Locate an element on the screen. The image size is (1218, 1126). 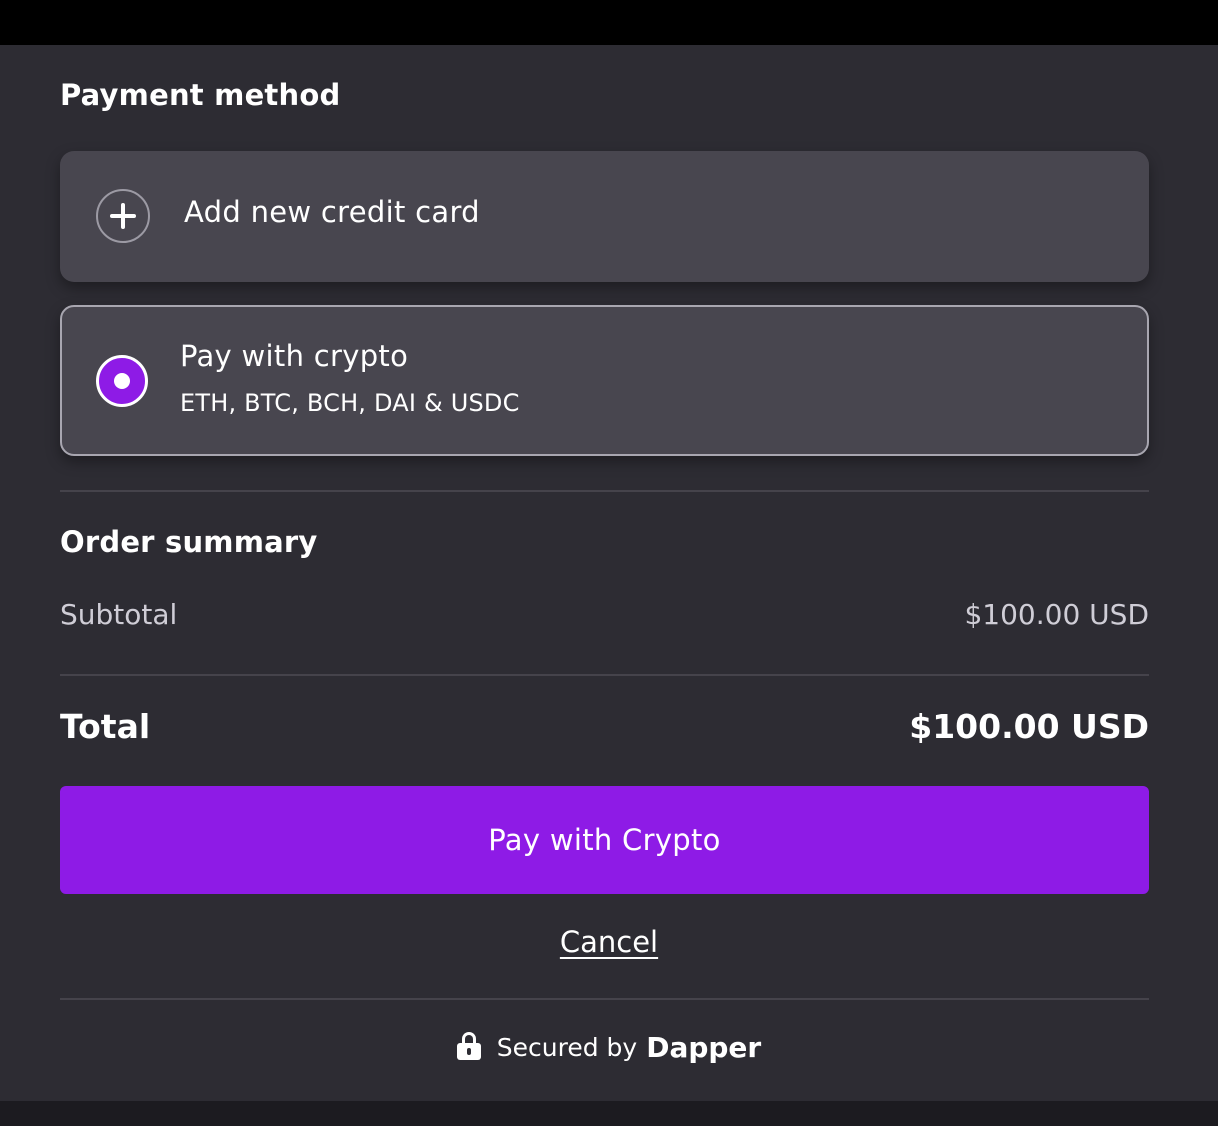
total-label: Total is located at coordinates (105, 726).